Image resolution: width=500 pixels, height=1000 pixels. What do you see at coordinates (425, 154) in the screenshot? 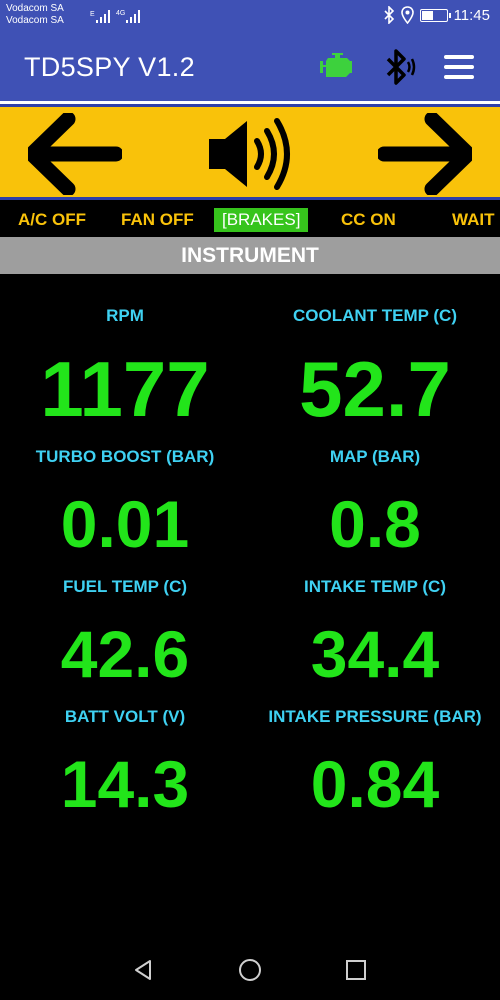
I see `arrow-right-icon` at bounding box center [425, 154].